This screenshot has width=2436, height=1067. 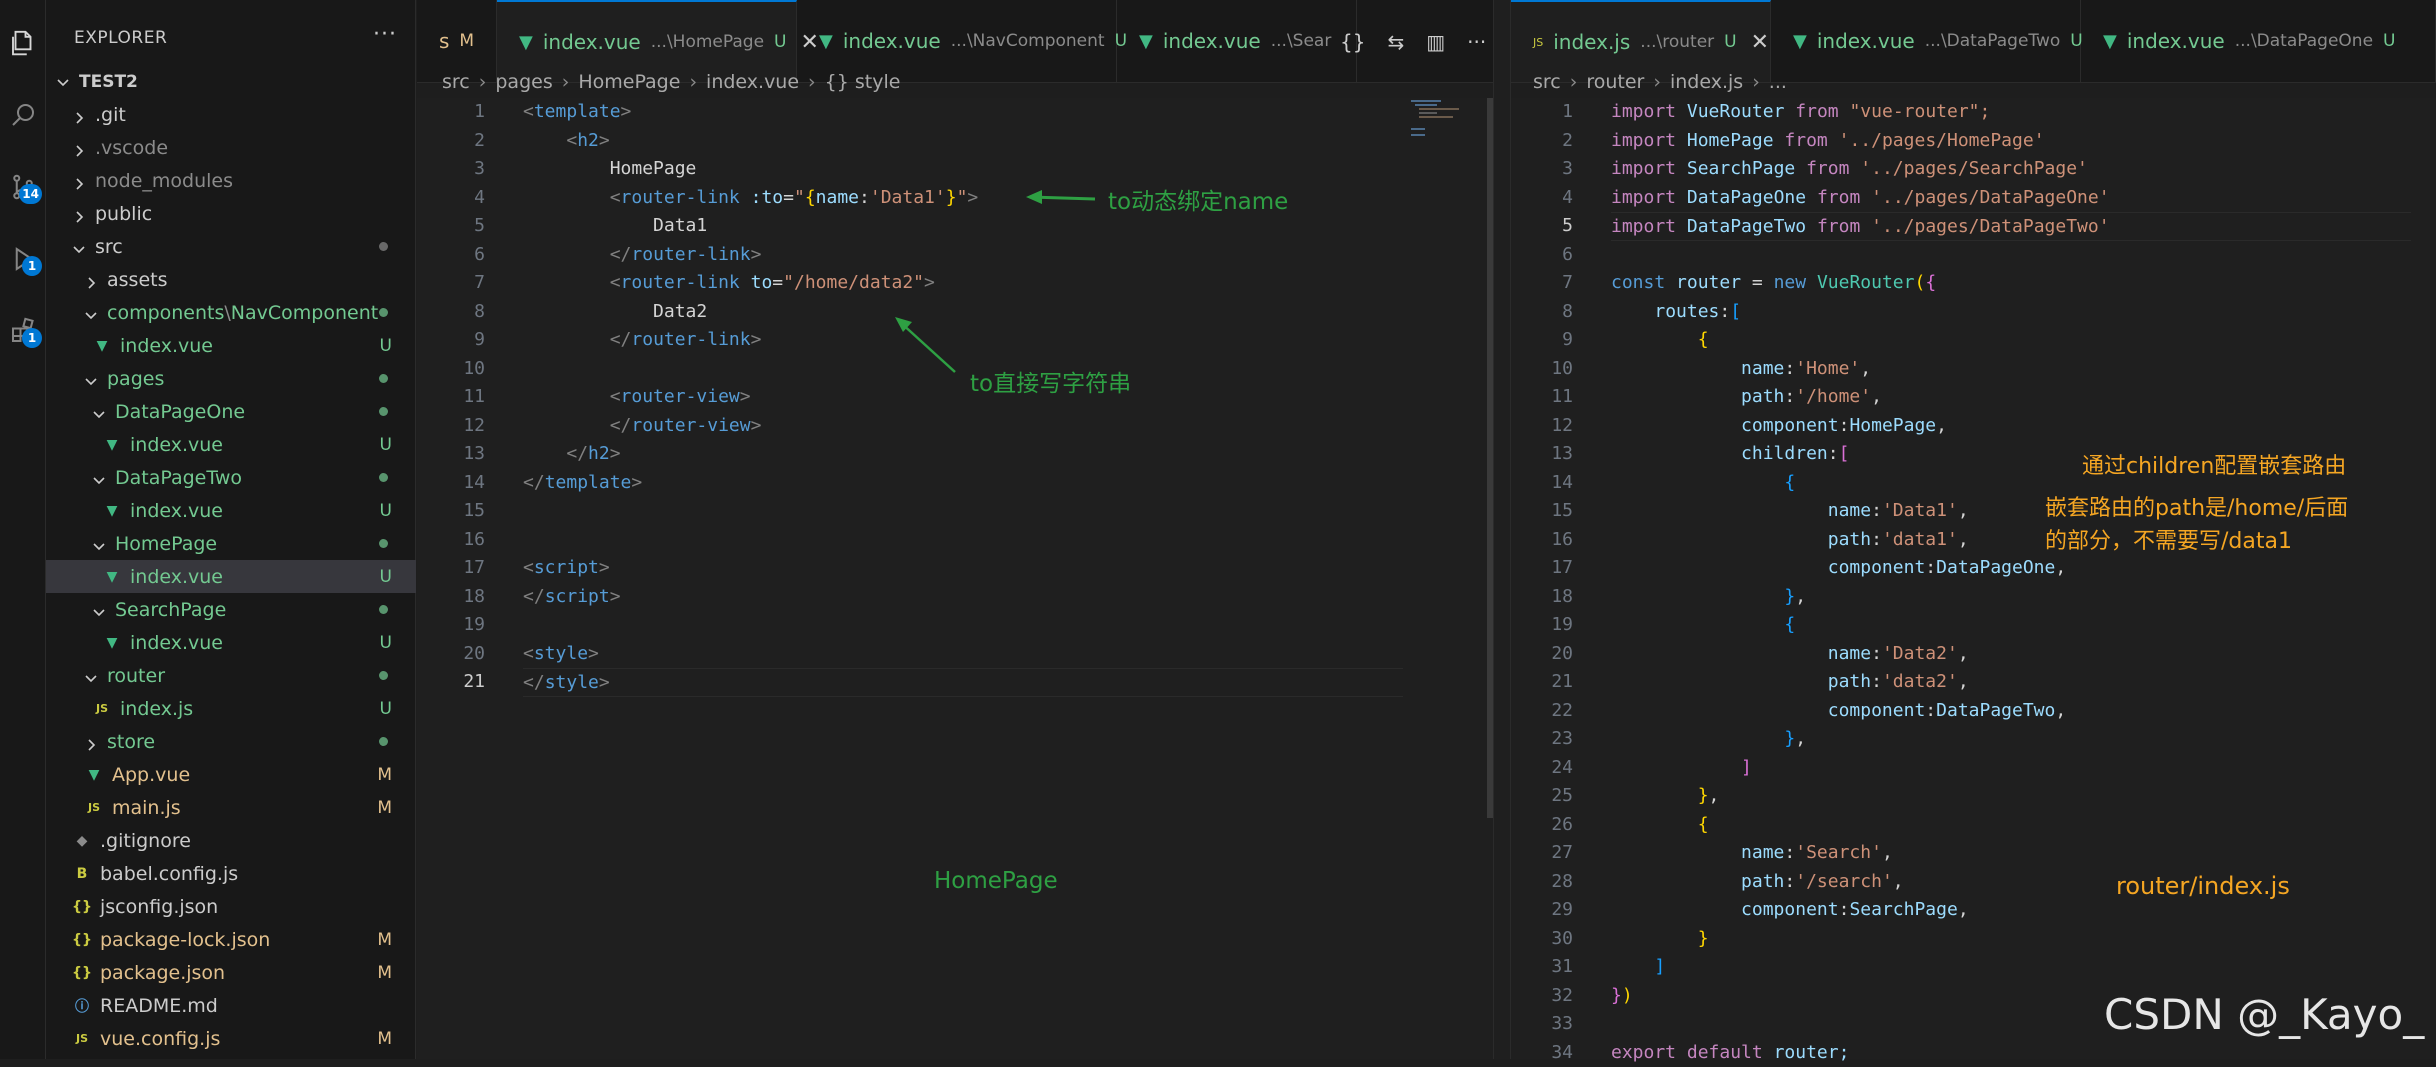 What do you see at coordinates (231, 840) in the screenshot?
I see `file-item: ◆.gitignore` at bounding box center [231, 840].